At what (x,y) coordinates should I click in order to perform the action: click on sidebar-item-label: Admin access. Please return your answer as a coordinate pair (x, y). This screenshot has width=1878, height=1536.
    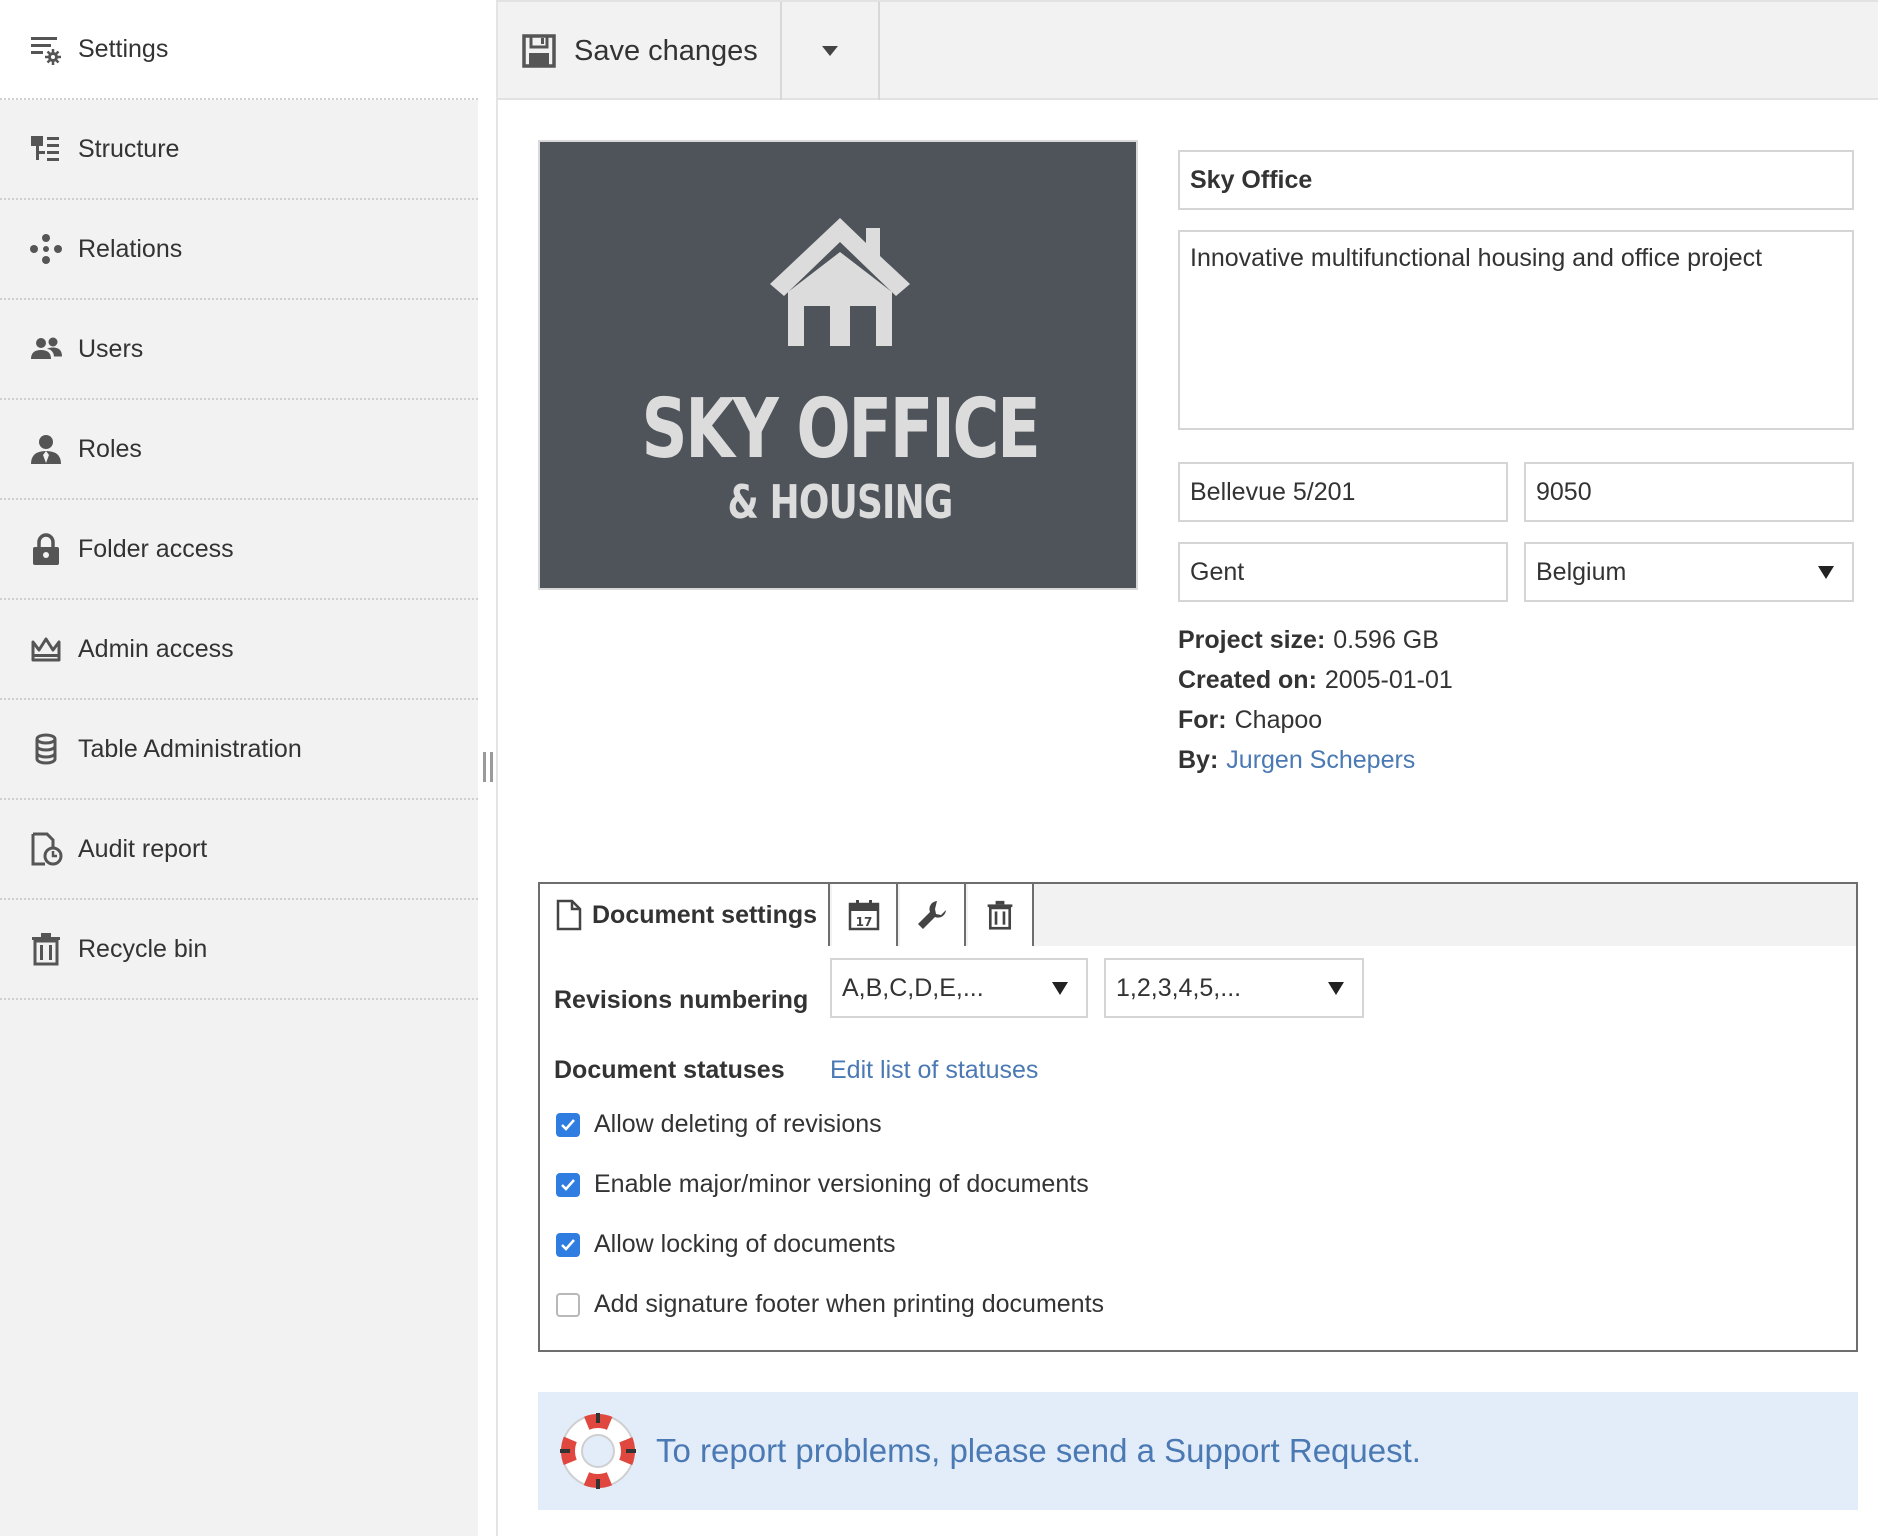
    Looking at the image, I should click on (156, 648).